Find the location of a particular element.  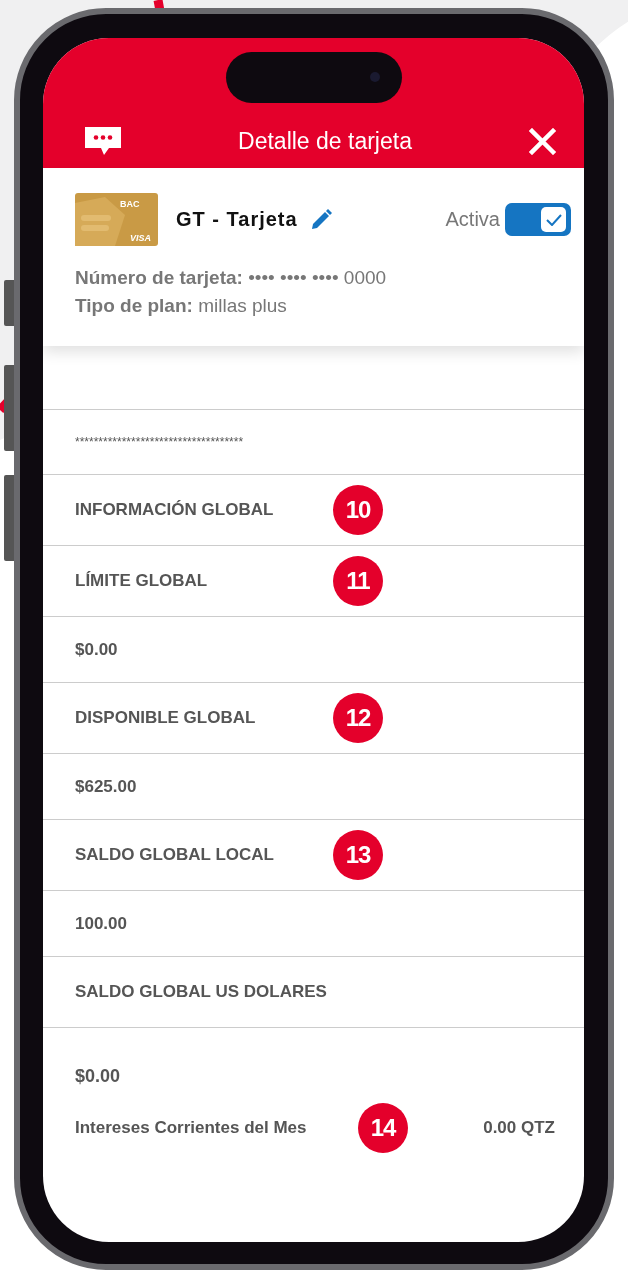

interest-label: Intereses Corrientes del Mes is located at coordinates (191, 1128).